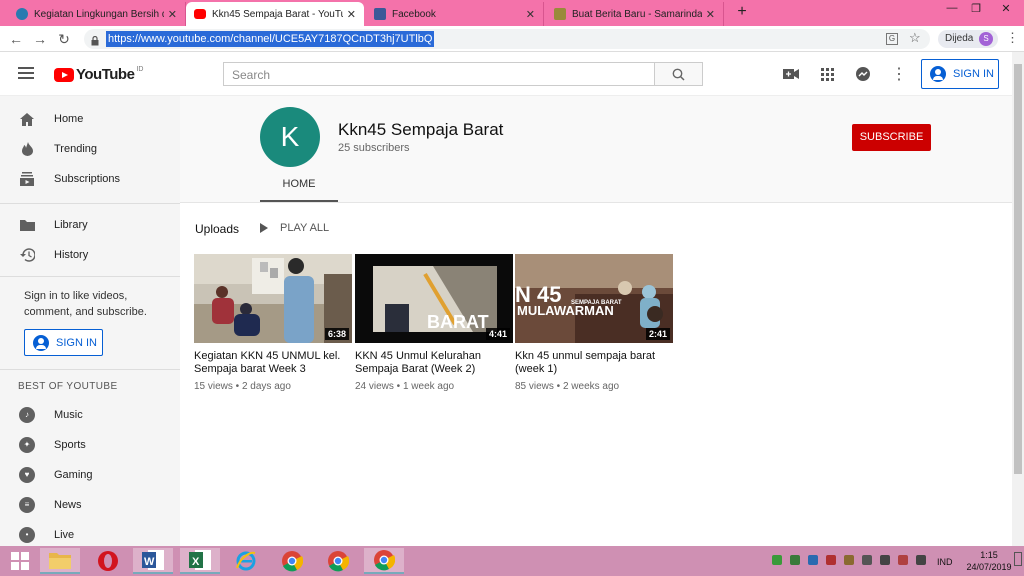  Describe the element at coordinates (294, 228) in the screenshot. I see `play-all-button: PLAY ALL` at that location.